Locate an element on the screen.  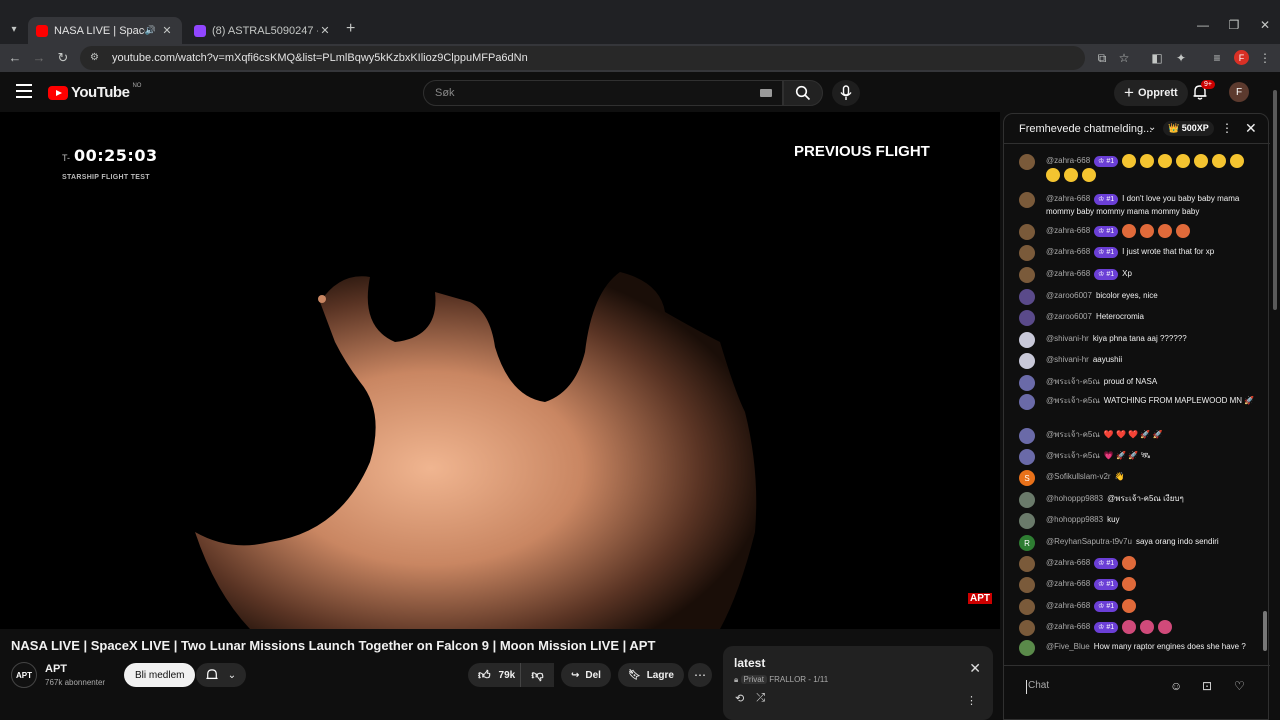
forward-icon: → is located at coordinates (39, 57).